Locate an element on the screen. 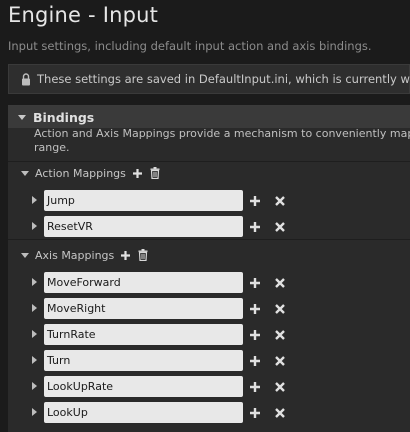  lock-icon is located at coordinates (26, 79).